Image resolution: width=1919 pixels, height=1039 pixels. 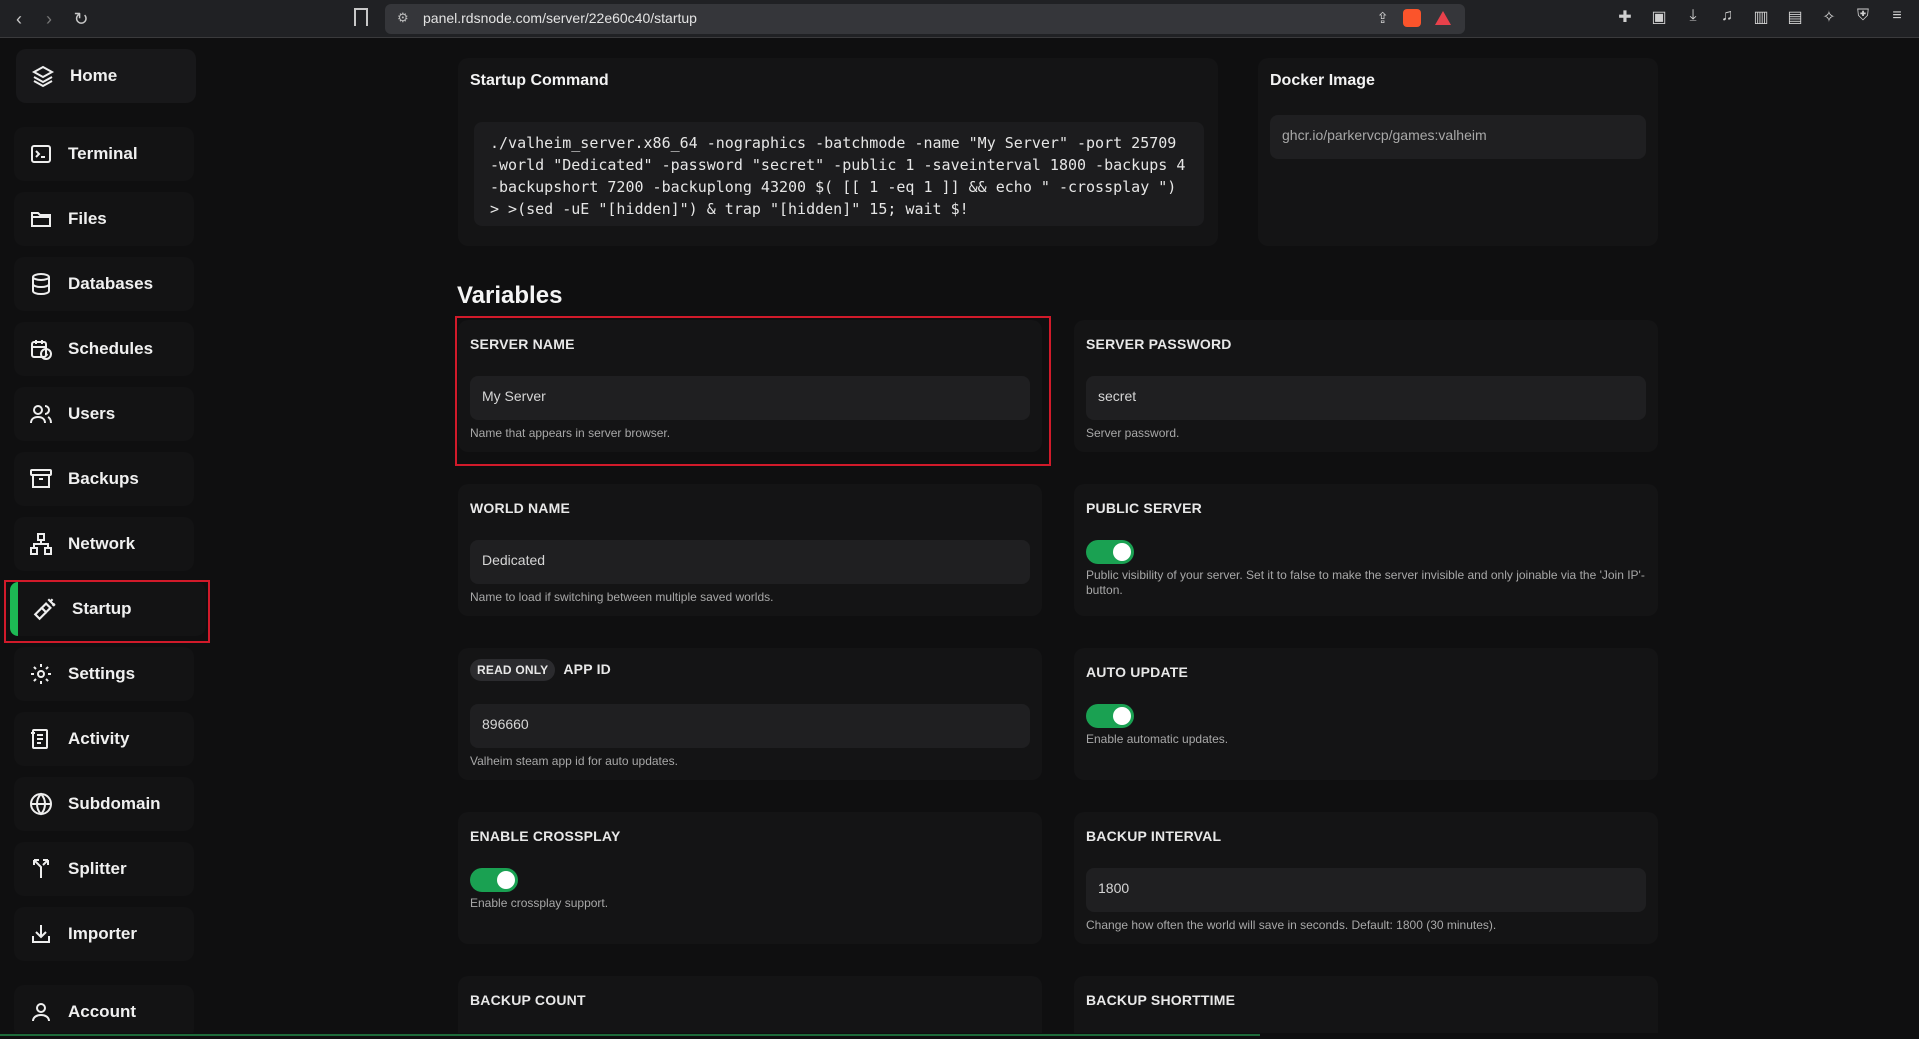 What do you see at coordinates (41, 154) in the screenshot?
I see `terminal-icon` at bounding box center [41, 154].